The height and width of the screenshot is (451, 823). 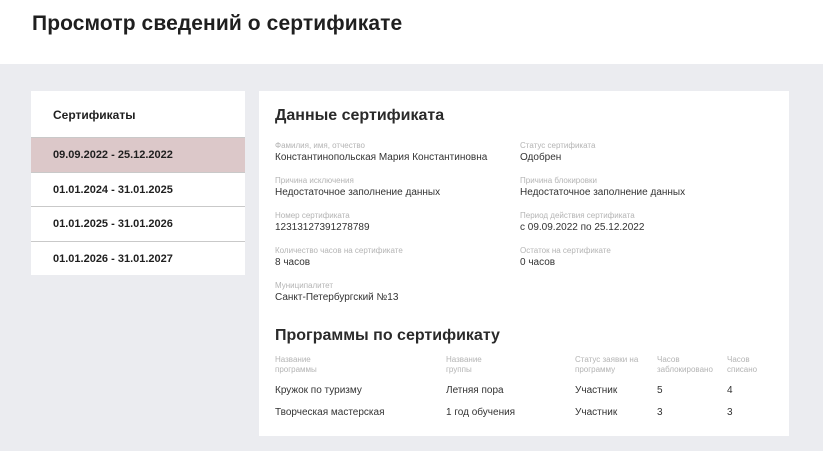 I want to click on full-name-value: Константинопольская Мария Константиновна, so click(x=381, y=157).